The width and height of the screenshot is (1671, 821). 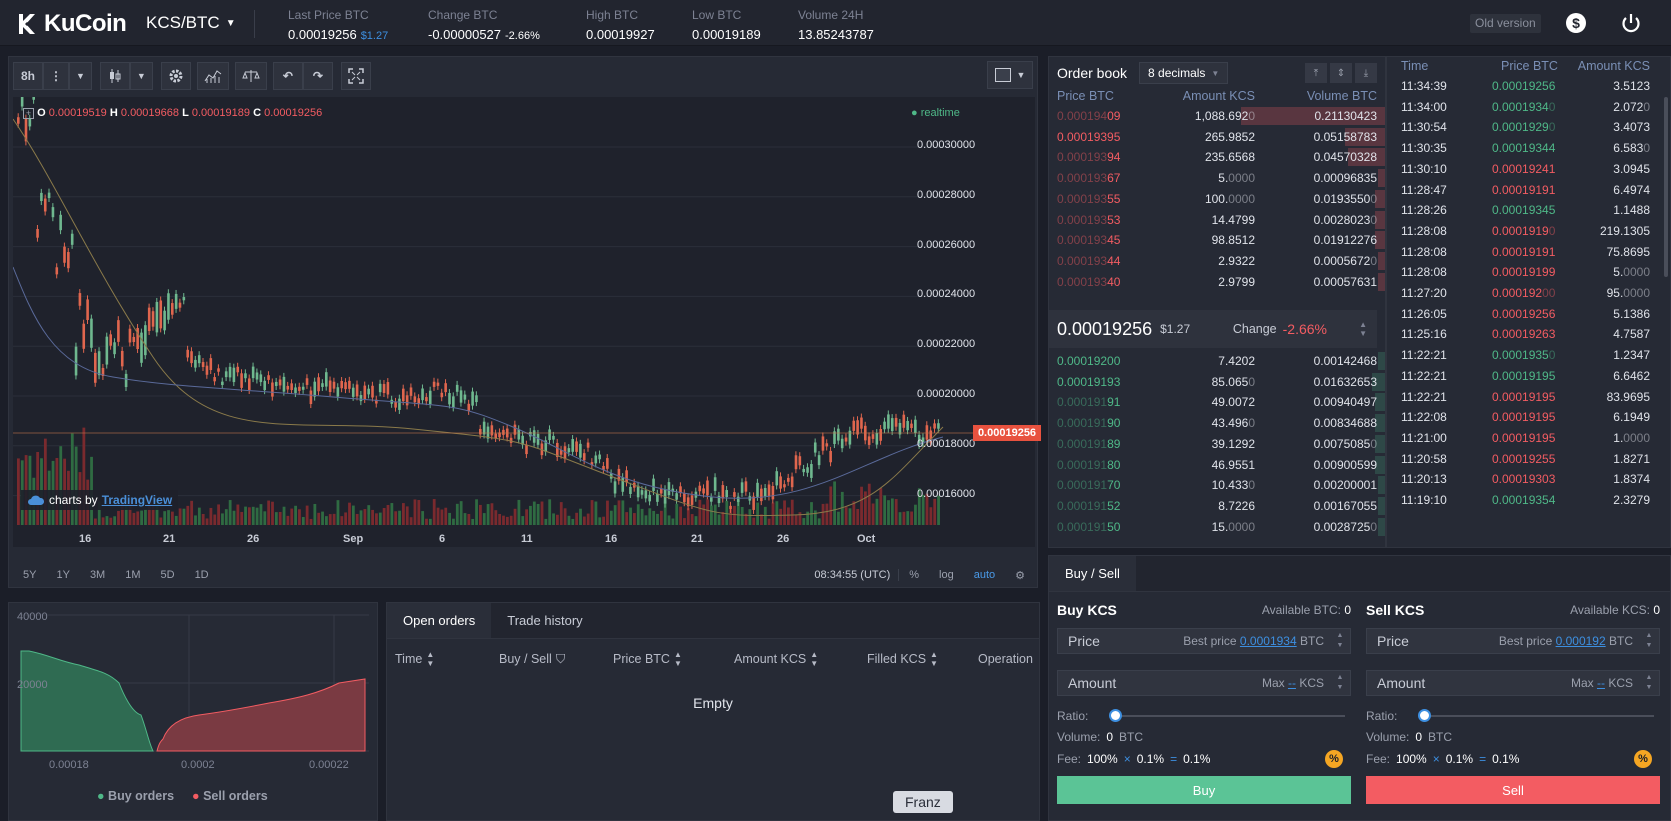 I want to click on bid-row: 0.00019150 15.0000 0.00287250, so click(x=1217, y=527).